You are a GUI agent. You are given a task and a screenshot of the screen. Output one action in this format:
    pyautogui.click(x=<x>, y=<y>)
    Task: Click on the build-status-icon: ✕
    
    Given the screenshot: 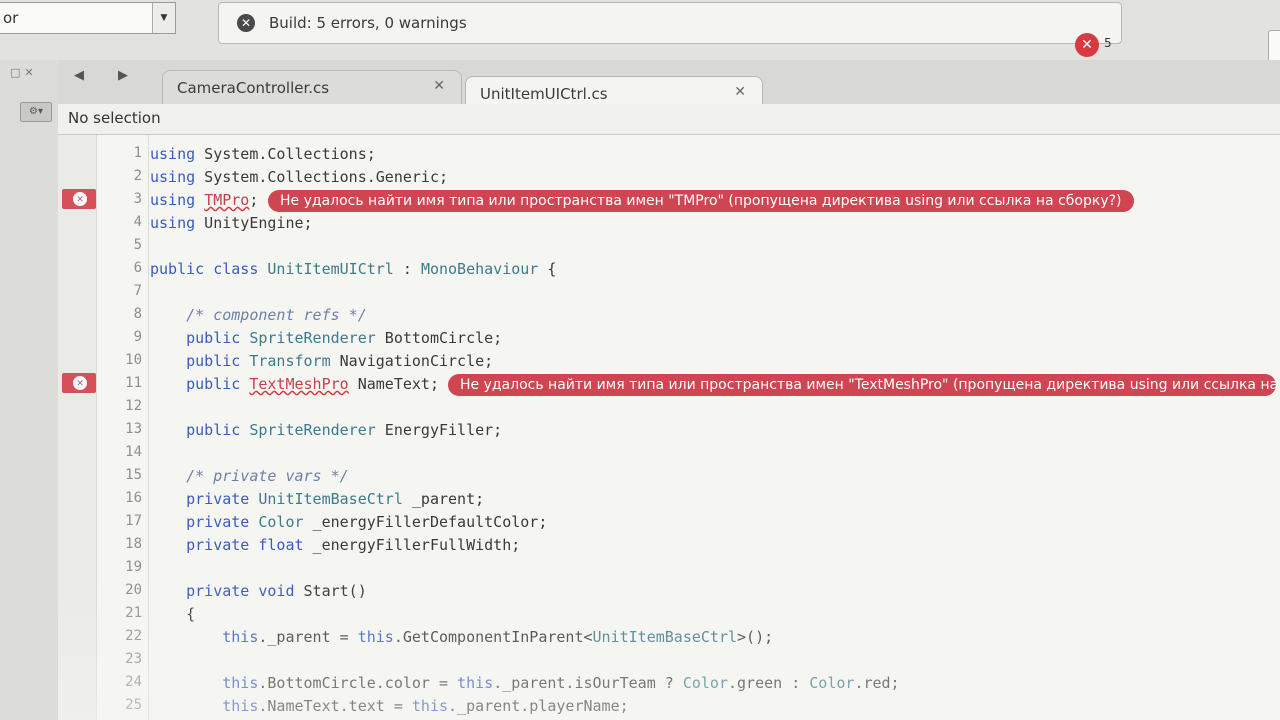 What is the action you would take?
    pyautogui.click(x=246, y=23)
    